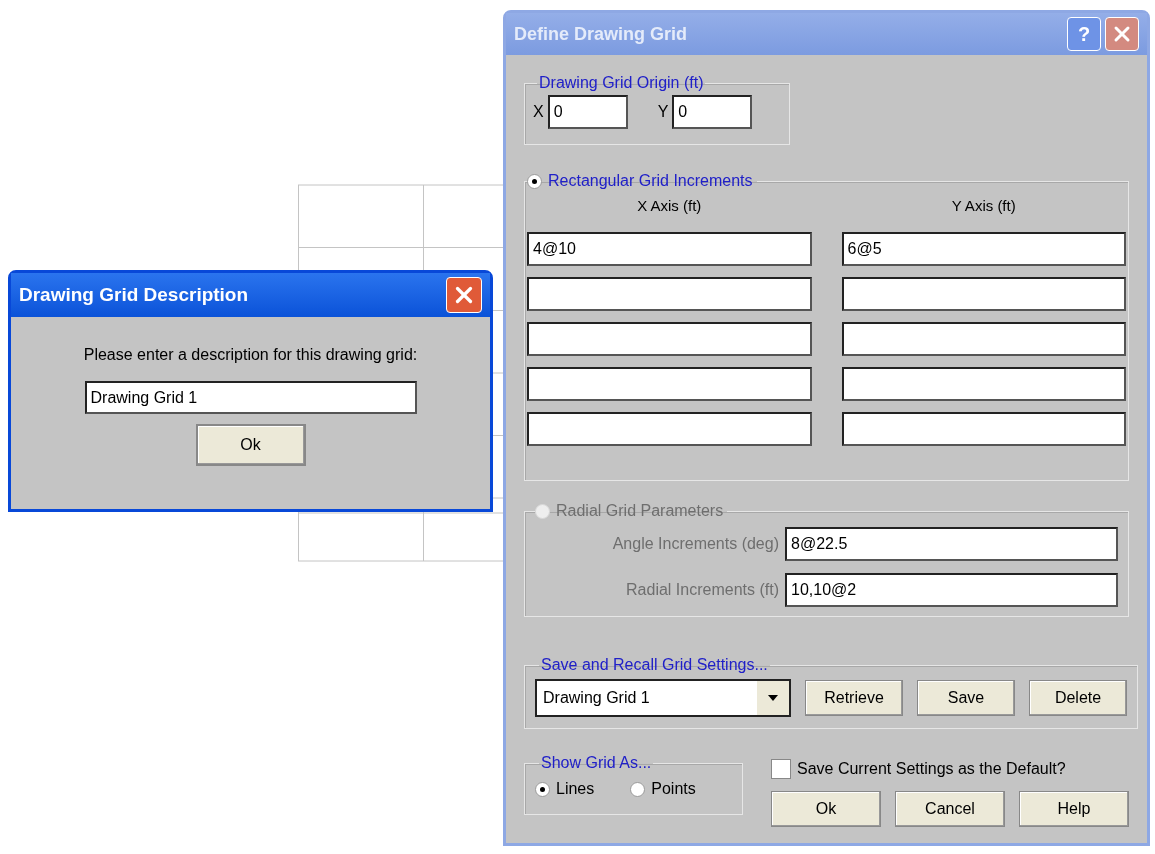 This screenshot has width=1155, height=854. Describe the element at coordinates (695, 544) in the screenshot. I see `field-label: Angle Increments (deg)` at that location.